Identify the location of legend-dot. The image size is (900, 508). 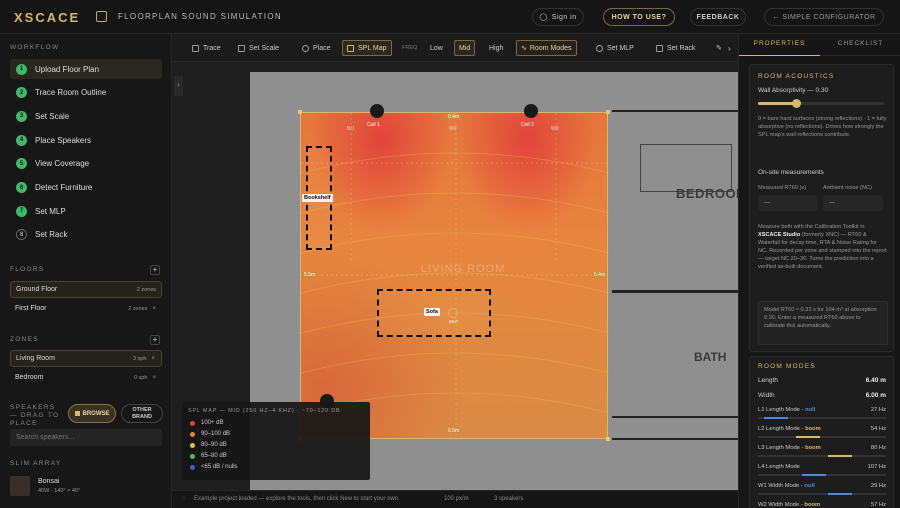
(192, 423).